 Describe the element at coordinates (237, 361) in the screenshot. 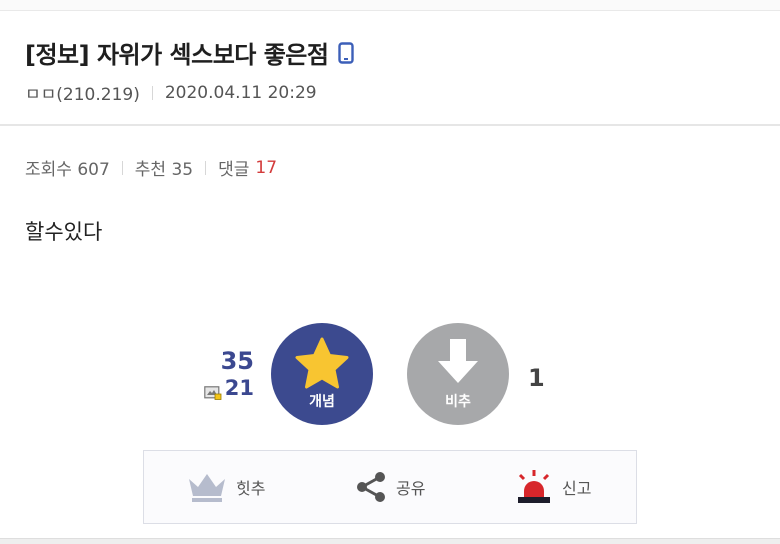

I see `up-vote-count: 35` at that location.